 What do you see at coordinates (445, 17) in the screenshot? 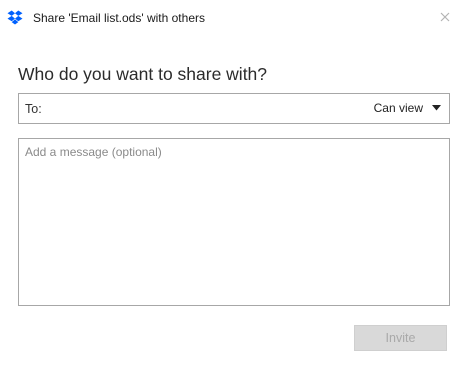
I see `close-icon` at bounding box center [445, 17].